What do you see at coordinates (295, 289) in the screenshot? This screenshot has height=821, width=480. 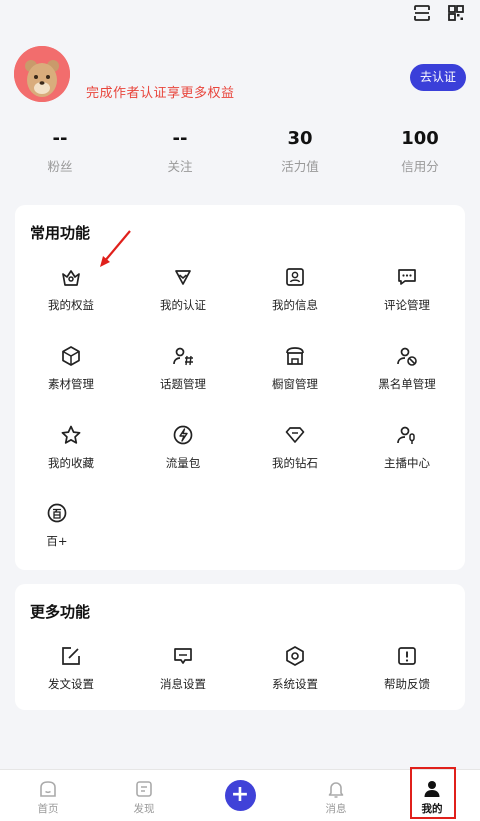 I see `item-my-info: 我的信息` at bounding box center [295, 289].